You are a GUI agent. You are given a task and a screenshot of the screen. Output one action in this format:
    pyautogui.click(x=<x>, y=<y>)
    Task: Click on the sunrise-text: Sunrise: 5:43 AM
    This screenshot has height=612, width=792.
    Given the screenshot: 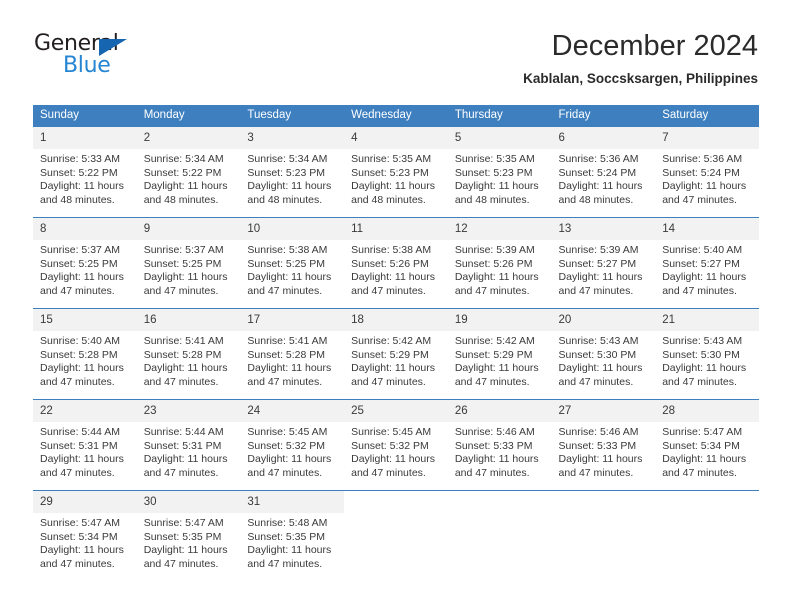 What is the action you would take?
    pyautogui.click(x=598, y=341)
    